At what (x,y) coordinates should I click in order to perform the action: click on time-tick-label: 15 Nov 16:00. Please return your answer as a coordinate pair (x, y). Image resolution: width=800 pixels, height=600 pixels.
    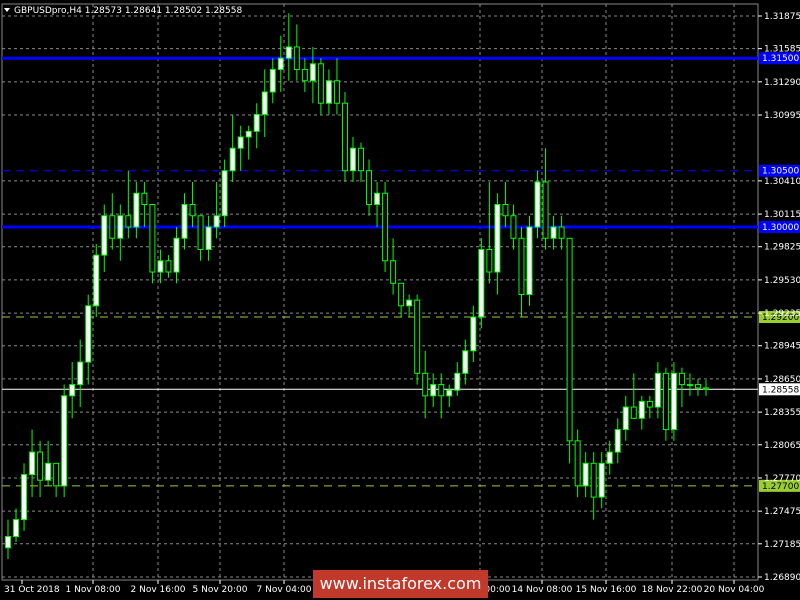
    Looking at the image, I should click on (606, 590).